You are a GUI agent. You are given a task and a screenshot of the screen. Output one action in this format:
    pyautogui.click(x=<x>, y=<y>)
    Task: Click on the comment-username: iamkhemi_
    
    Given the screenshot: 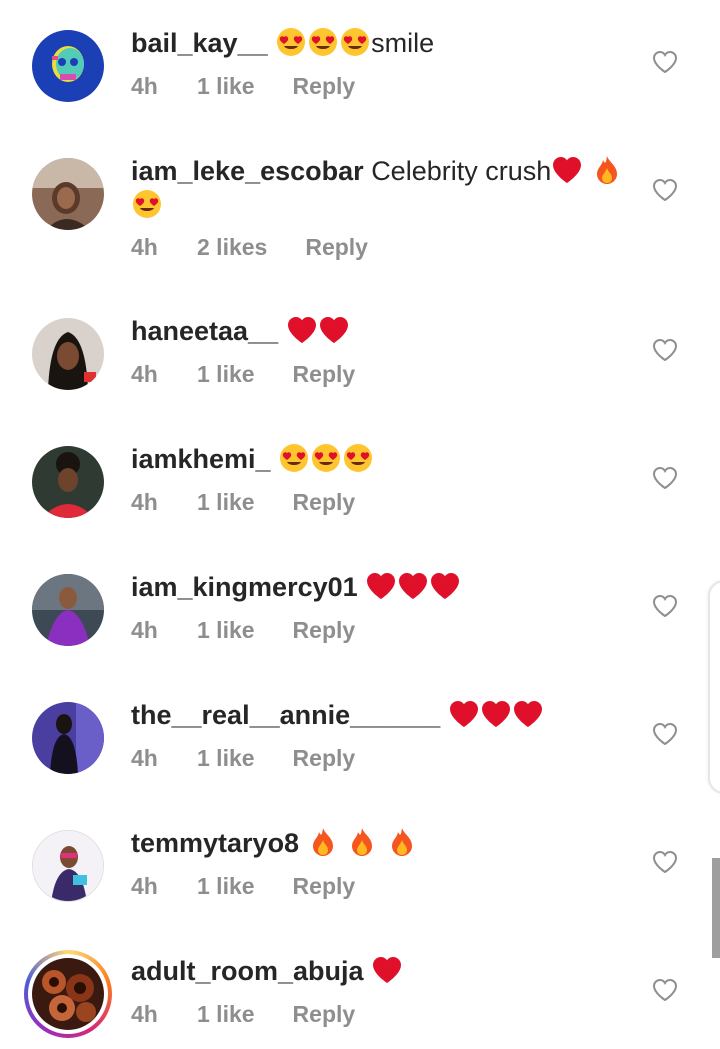 What is the action you would take?
    pyautogui.click(x=201, y=459)
    